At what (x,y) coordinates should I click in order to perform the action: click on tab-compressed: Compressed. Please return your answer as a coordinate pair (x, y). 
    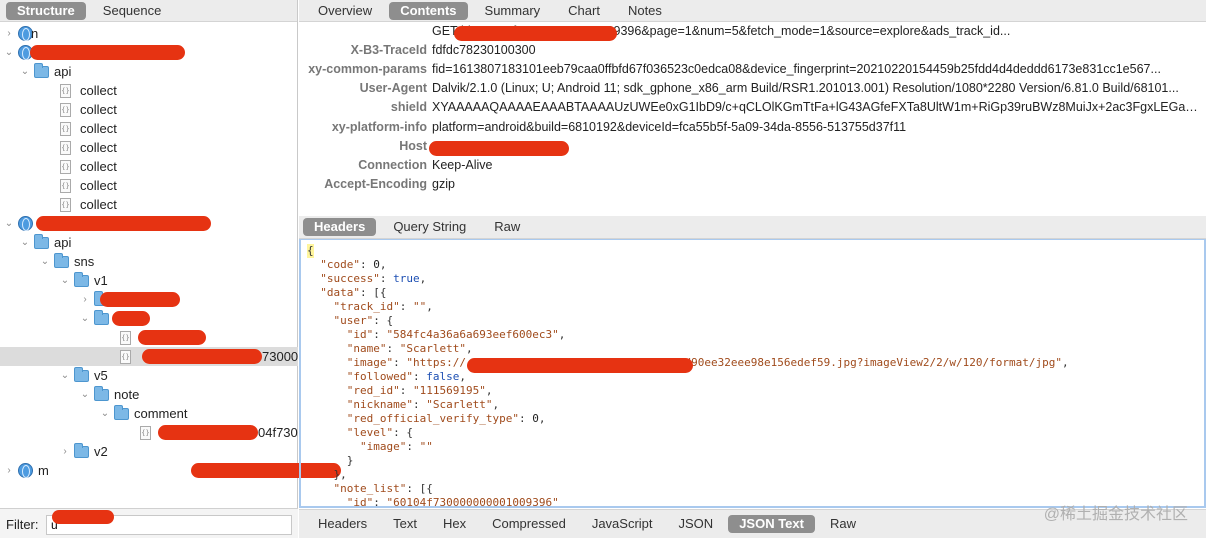
    Looking at the image, I should click on (529, 524).